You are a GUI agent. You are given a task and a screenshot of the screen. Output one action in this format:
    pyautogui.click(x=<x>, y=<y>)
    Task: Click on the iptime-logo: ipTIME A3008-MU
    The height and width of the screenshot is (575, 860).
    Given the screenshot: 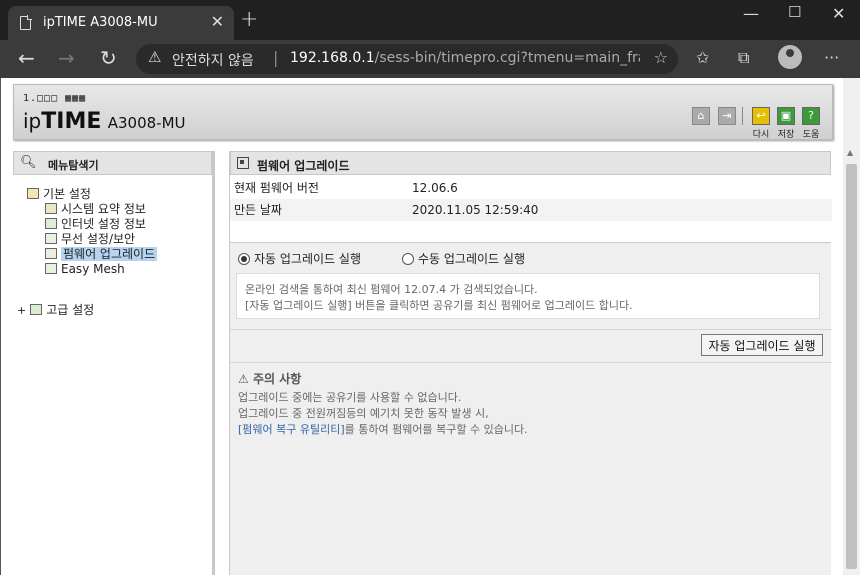 What is the action you would take?
    pyautogui.click(x=104, y=121)
    